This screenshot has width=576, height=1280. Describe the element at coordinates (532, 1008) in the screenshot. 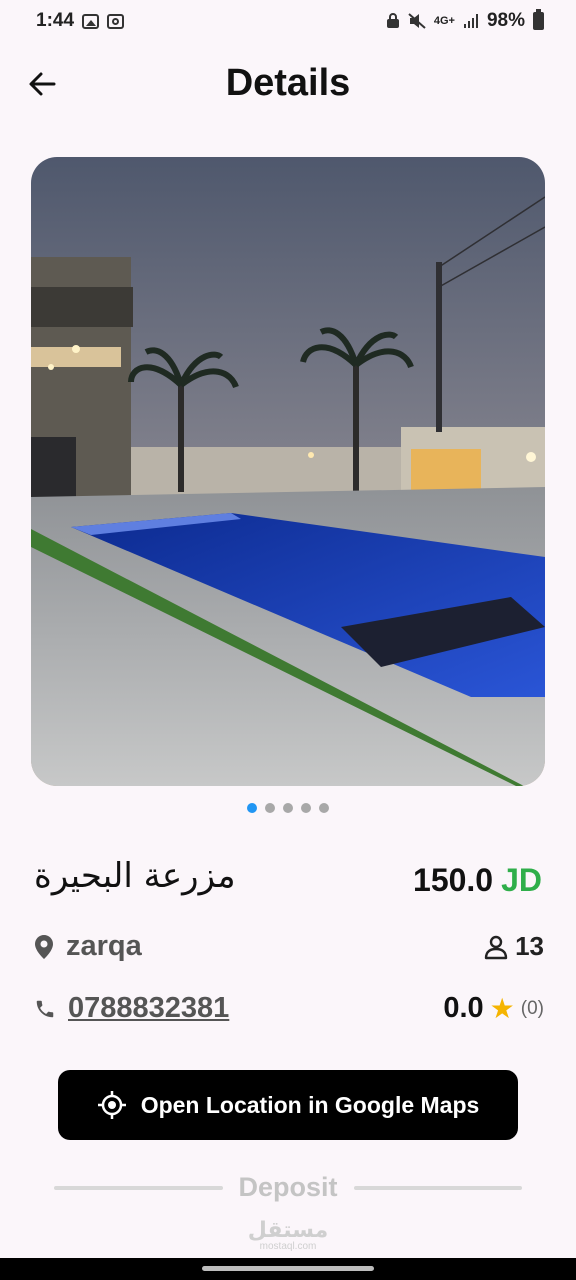

I see `rating-count: (0)` at that location.